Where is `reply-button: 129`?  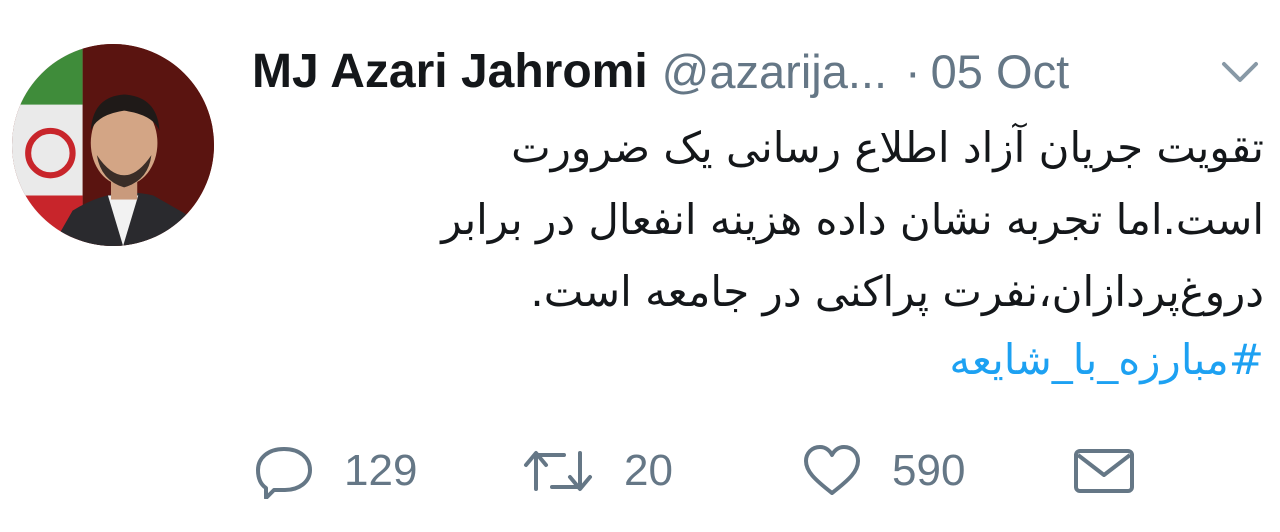 reply-button: 129 is located at coordinates (335, 471).